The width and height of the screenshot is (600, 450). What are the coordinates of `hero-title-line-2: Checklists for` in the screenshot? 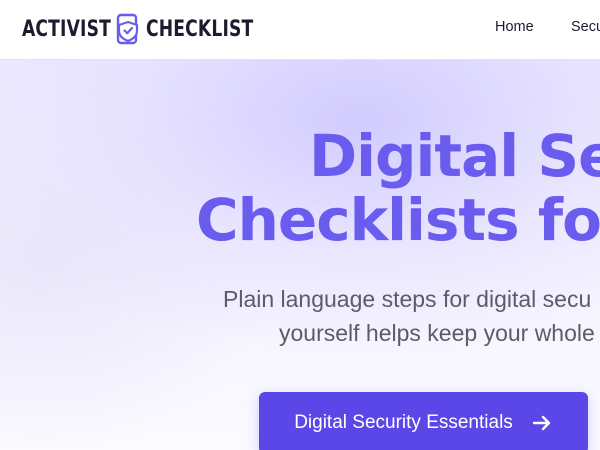 It's located at (398, 220).